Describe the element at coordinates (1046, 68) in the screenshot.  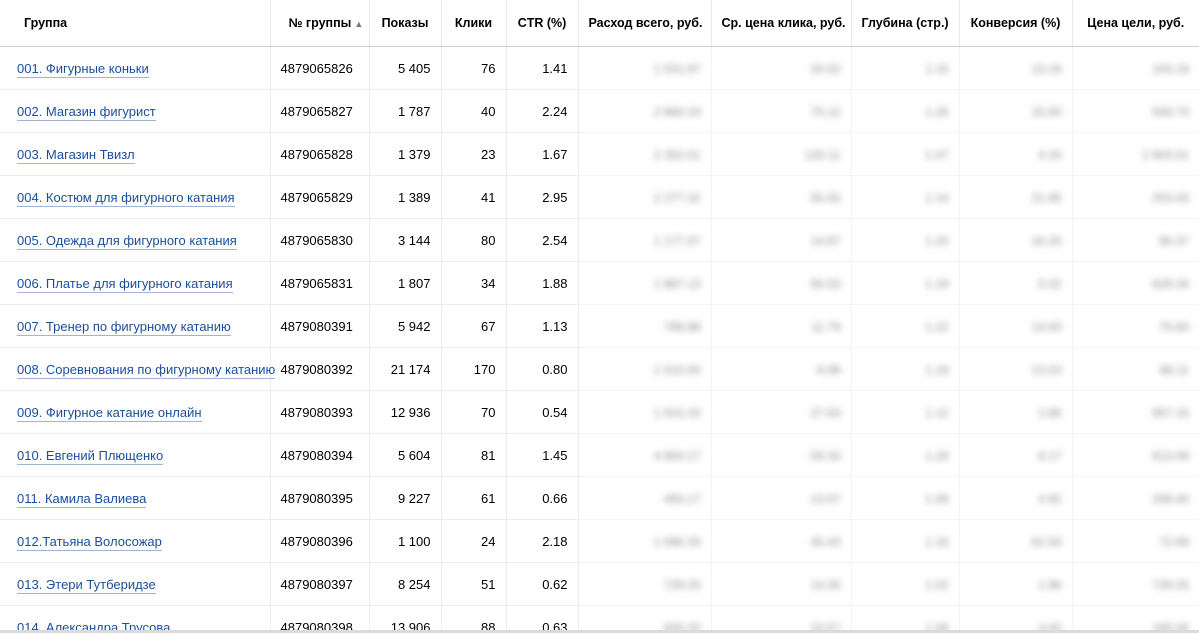
I see `blurred-value: 13.16` at that location.